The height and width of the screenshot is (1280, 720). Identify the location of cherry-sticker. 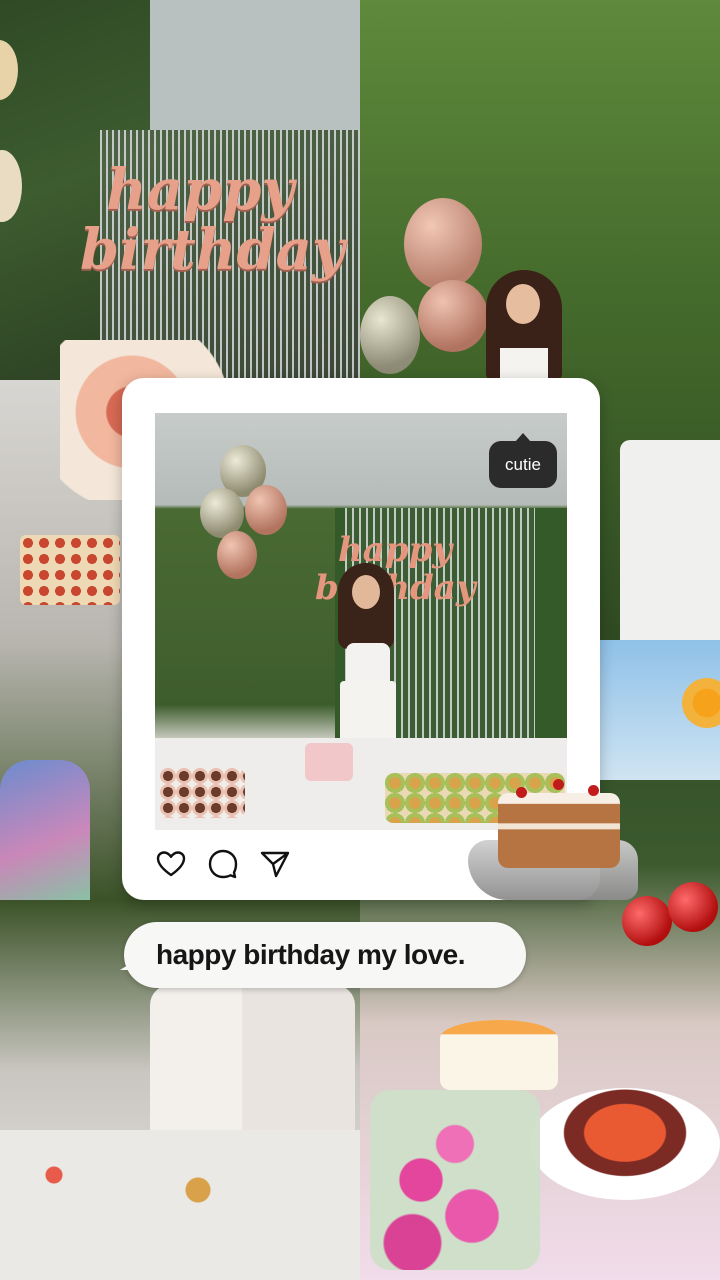
(670, 915).